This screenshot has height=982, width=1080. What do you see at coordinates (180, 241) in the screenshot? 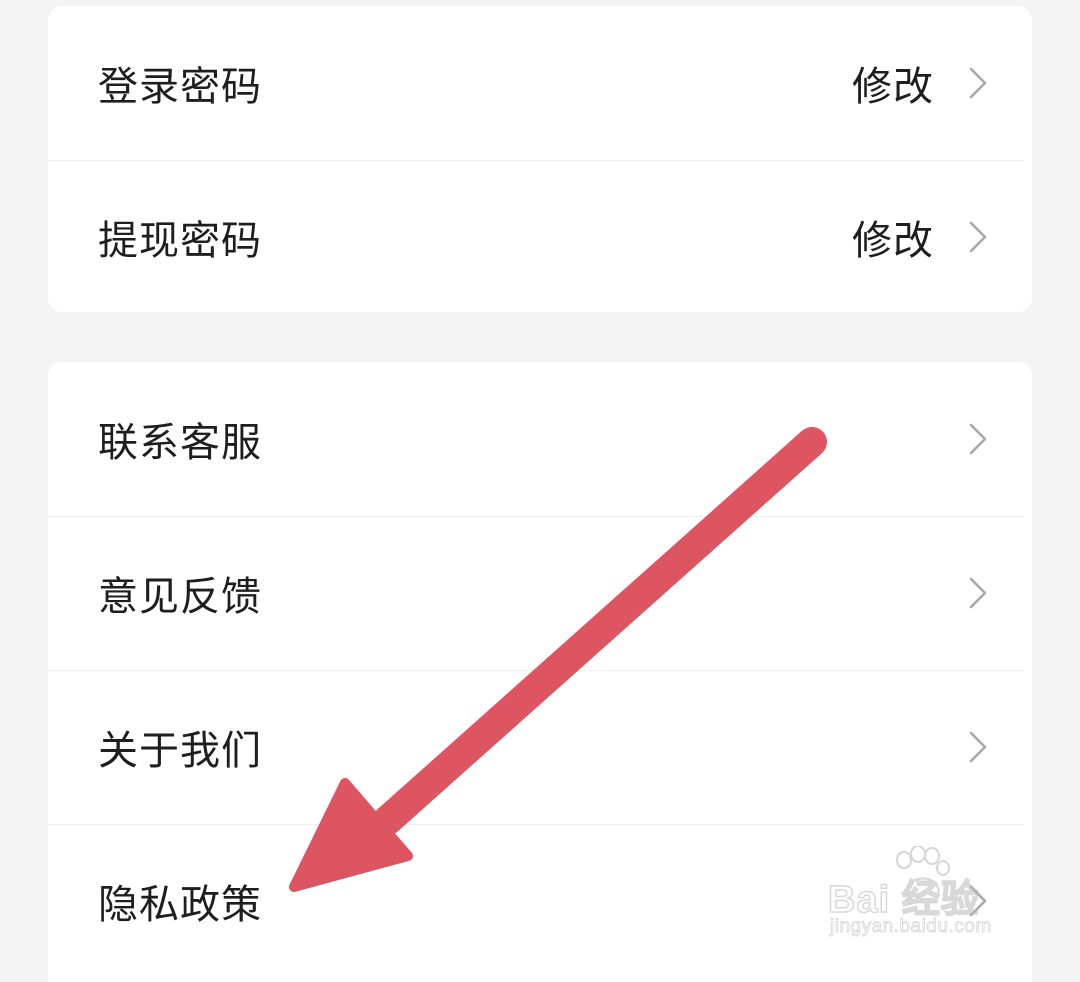
I see `withdraw-password-label: 提现密码` at bounding box center [180, 241].